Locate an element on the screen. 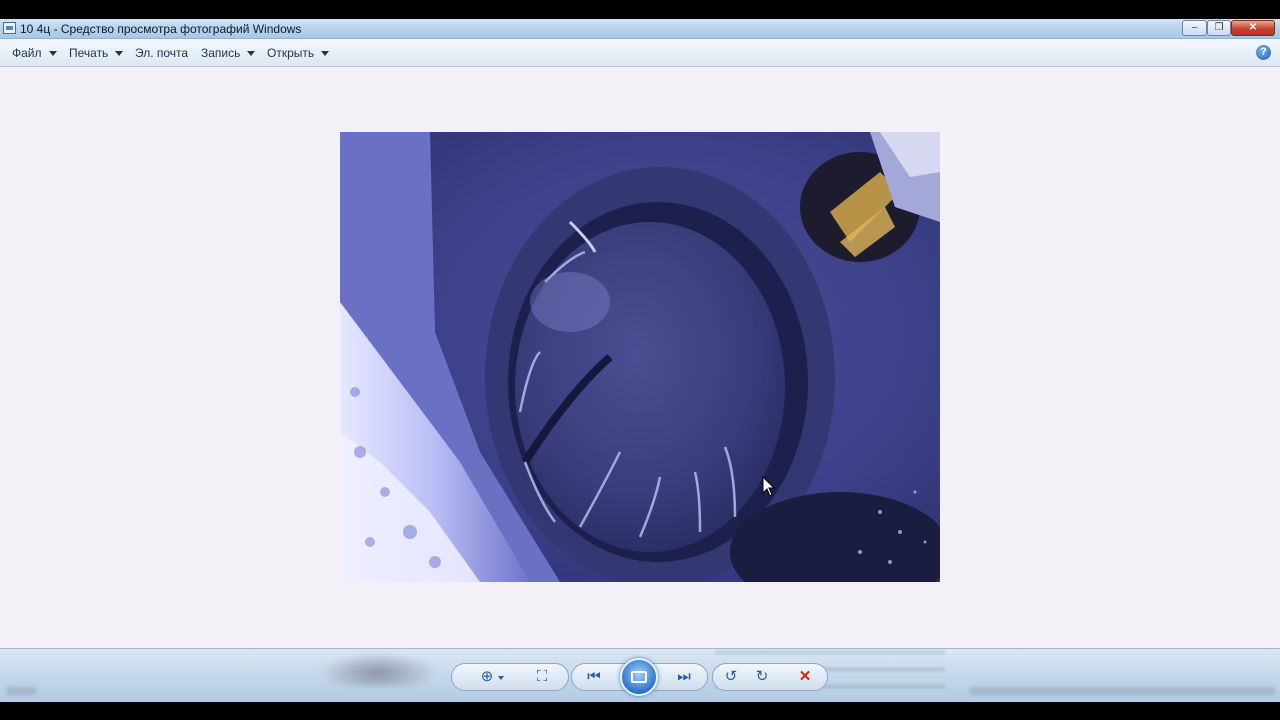 The height and width of the screenshot is (720, 1280). delete-icon: ✕ is located at coordinates (805, 677).